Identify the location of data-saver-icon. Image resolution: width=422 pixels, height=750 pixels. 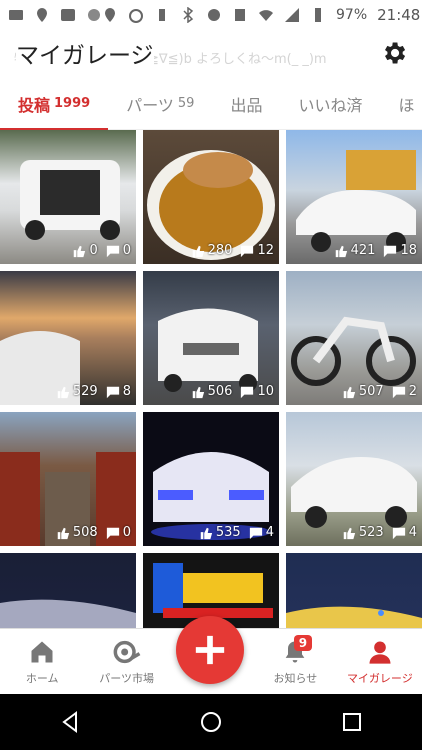
(214, 15).